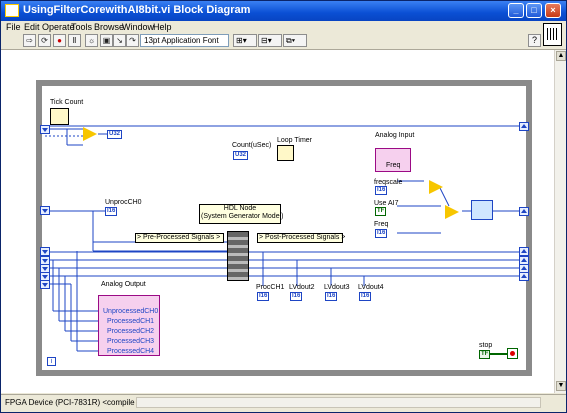 This screenshot has height=413, width=567. What do you see at coordinates (486, 345) in the screenshot?
I see `stop-label: stop` at bounding box center [486, 345].